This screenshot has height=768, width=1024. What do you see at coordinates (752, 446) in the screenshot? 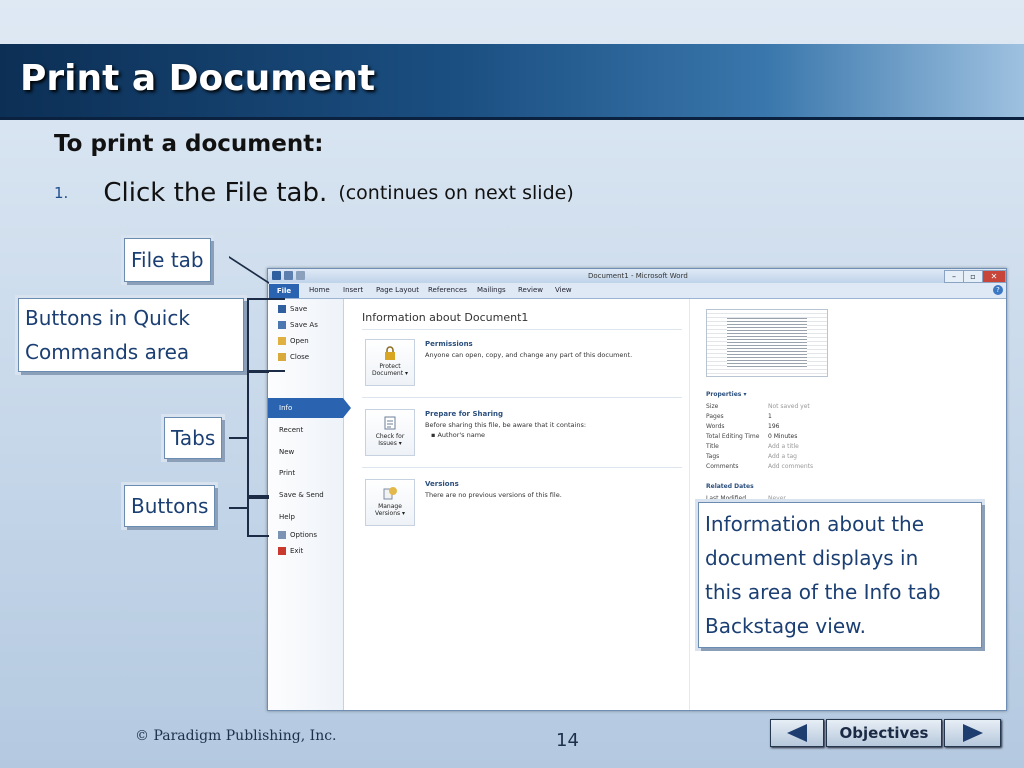
I see `prop-title: Title Add a title` at bounding box center [752, 446].